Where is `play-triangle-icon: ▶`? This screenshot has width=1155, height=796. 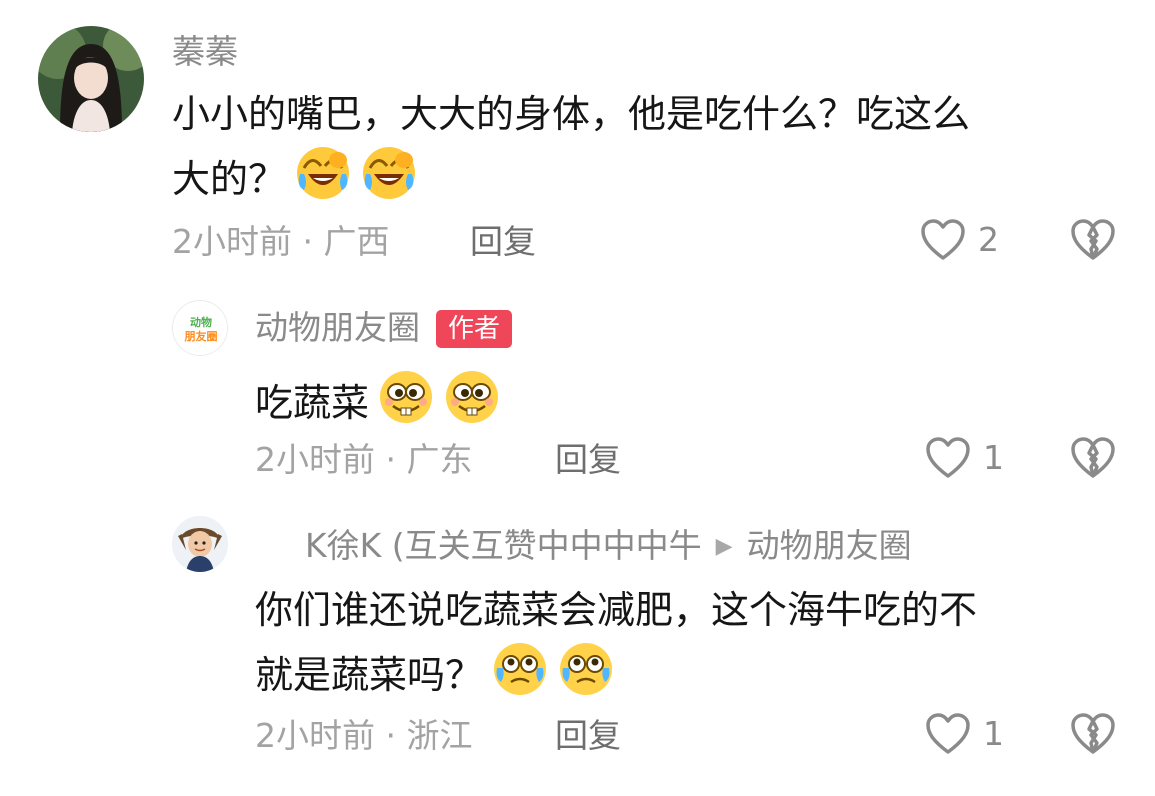
play-triangle-icon: ▶ is located at coordinates (724, 546).